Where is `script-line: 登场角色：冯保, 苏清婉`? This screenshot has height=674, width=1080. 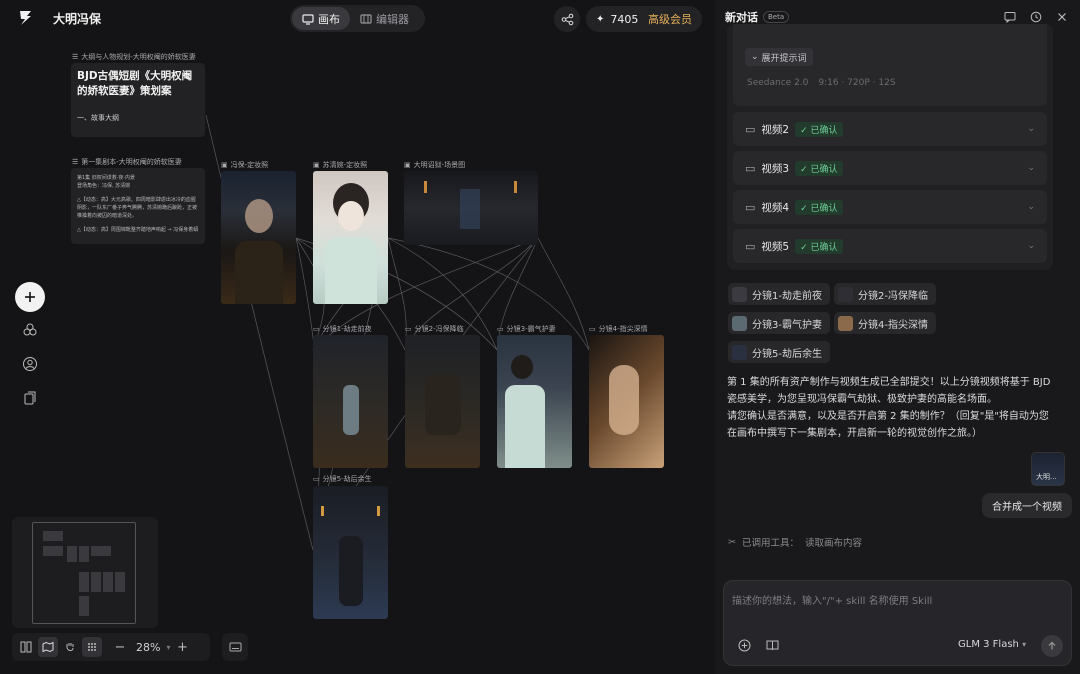 script-line: 登场角色：冯保, 苏清婉 is located at coordinates (104, 186).